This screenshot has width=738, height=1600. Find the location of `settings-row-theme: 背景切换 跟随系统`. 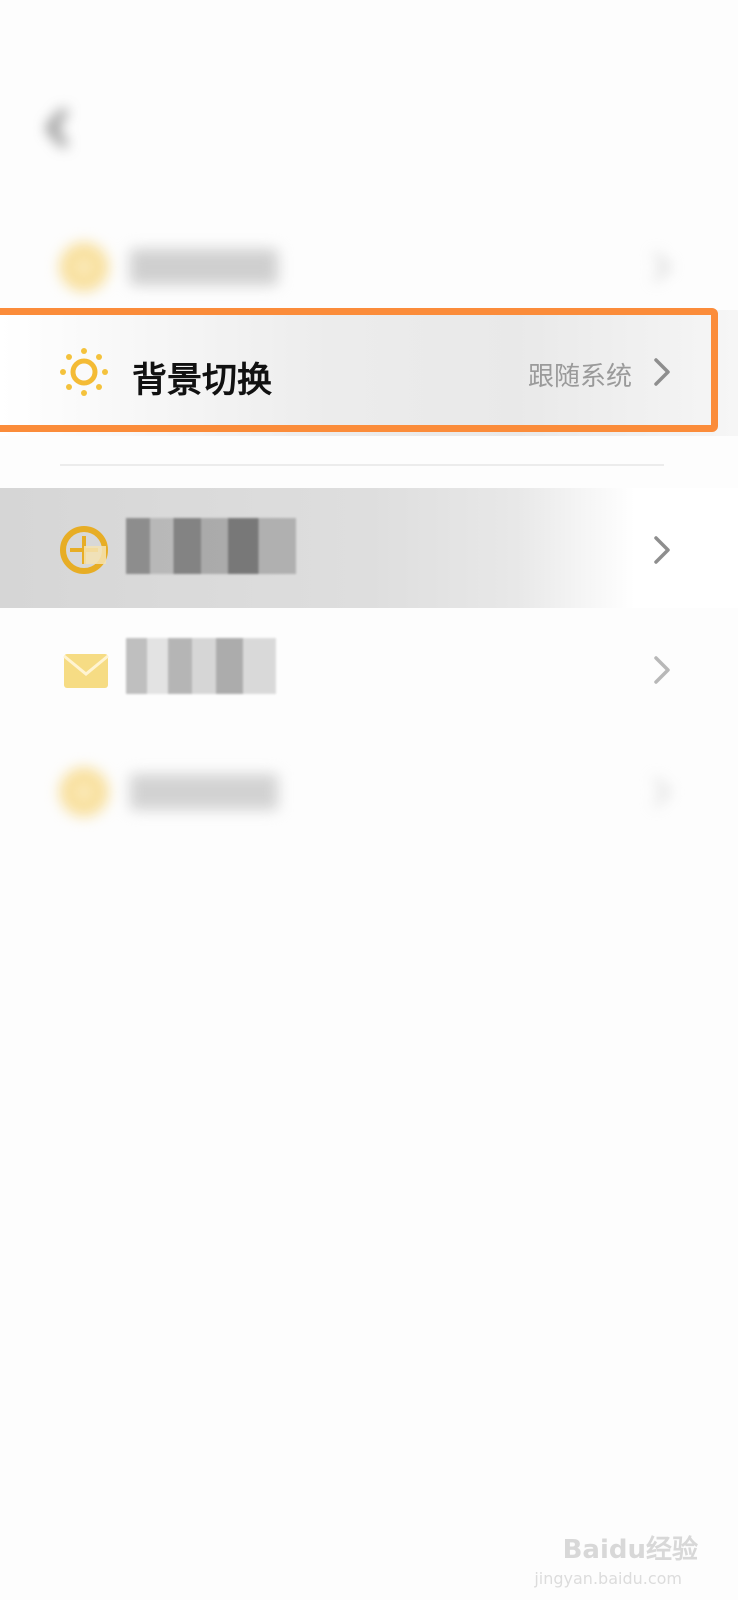

settings-row-theme: 背景切换 跟随系统 is located at coordinates (369, 373).